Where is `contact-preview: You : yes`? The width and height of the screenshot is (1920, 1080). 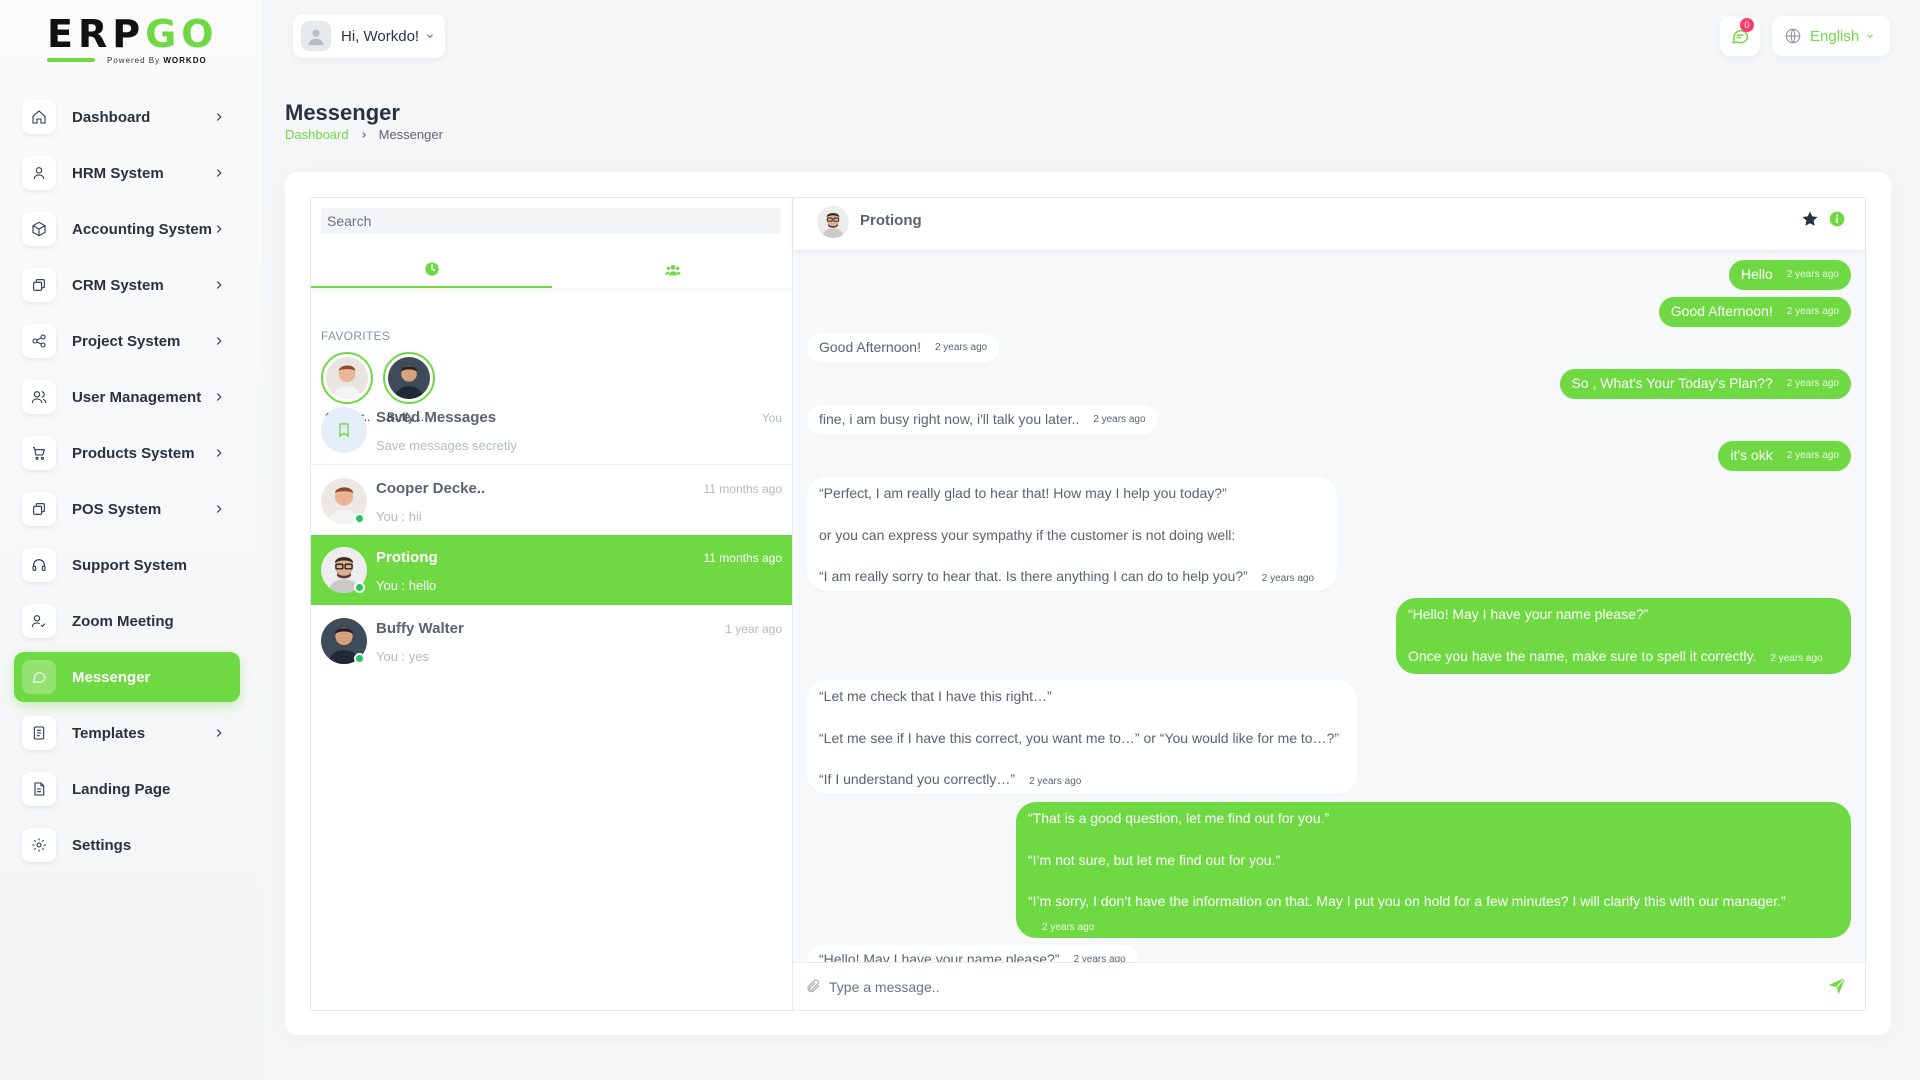
contact-preview: You : yes is located at coordinates (403, 656).